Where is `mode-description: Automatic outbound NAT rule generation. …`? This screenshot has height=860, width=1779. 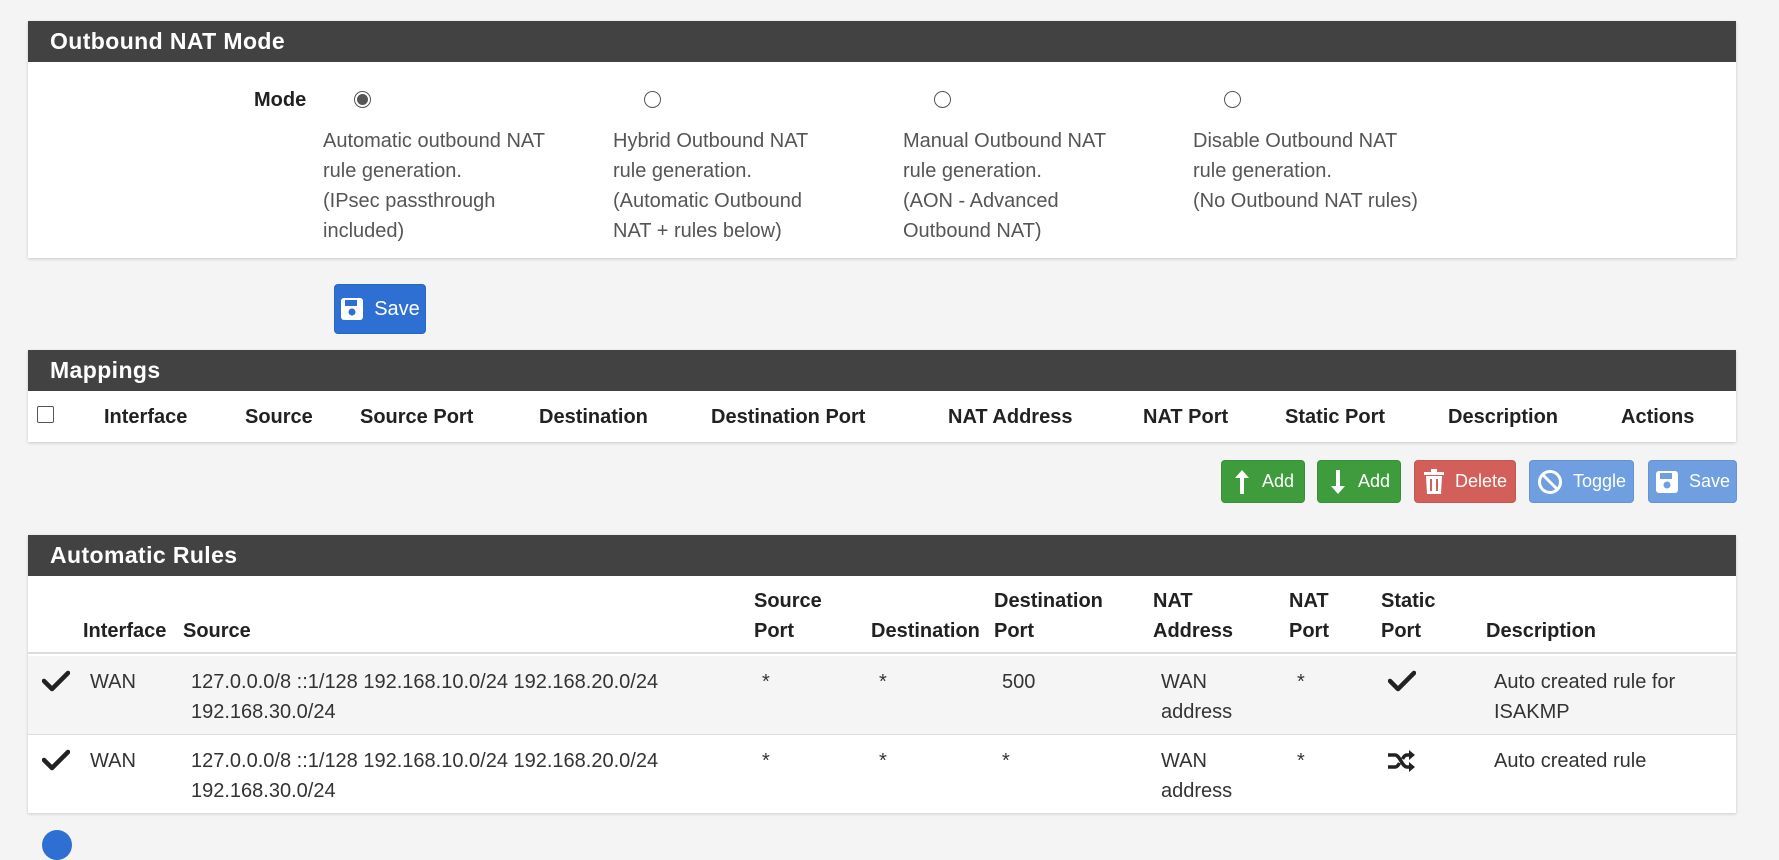
mode-description: Automatic outbound NAT rule generation. … is located at coordinates (434, 186).